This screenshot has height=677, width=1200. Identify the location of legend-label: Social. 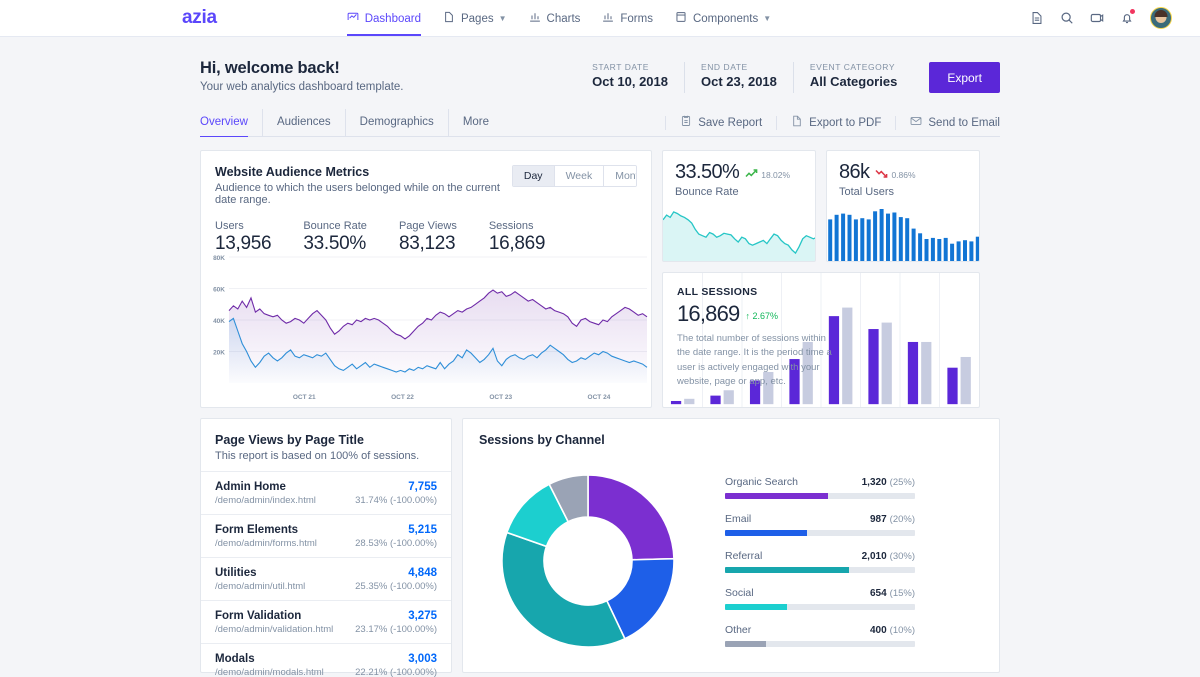
(739, 592).